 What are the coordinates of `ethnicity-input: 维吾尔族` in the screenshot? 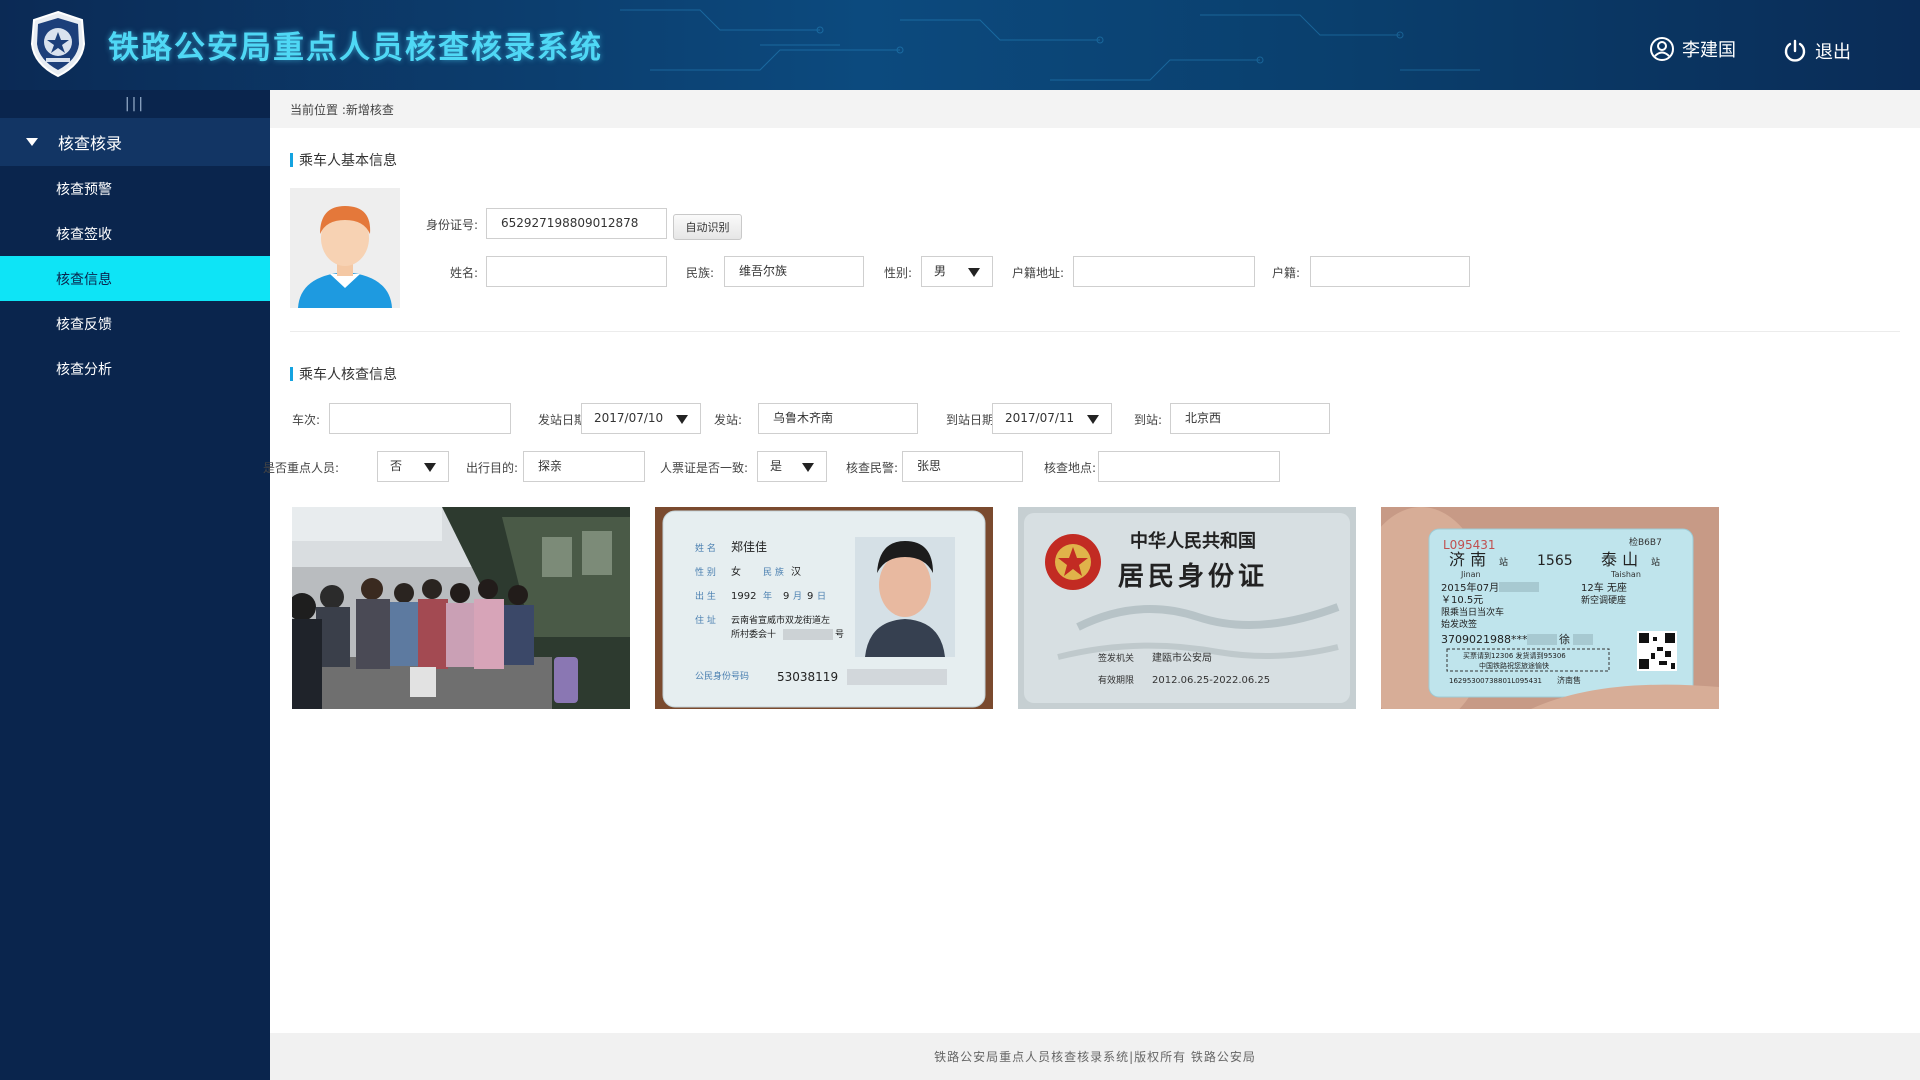 It's located at (794, 271).